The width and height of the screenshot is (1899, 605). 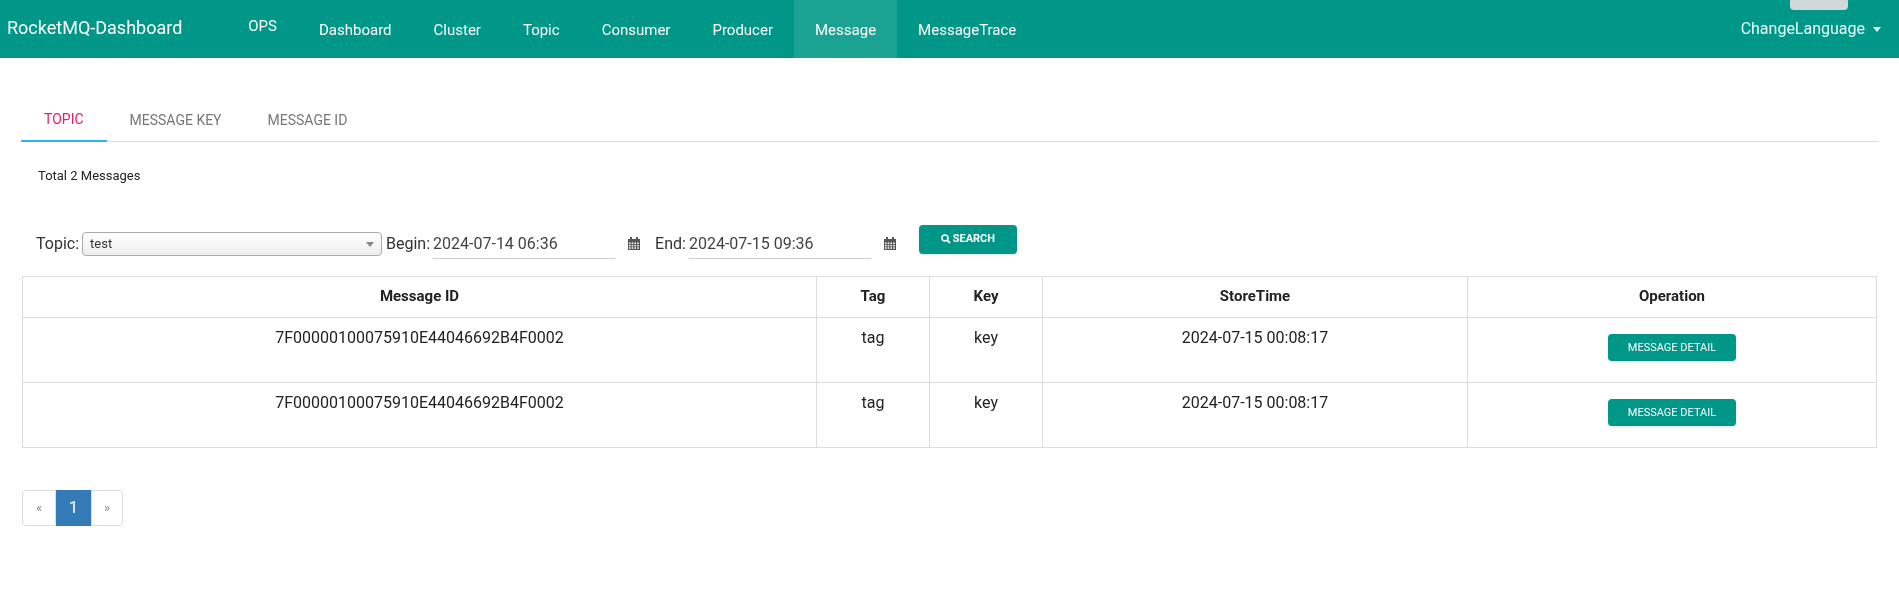 I want to click on column-header: Message ID, so click(x=419, y=296).